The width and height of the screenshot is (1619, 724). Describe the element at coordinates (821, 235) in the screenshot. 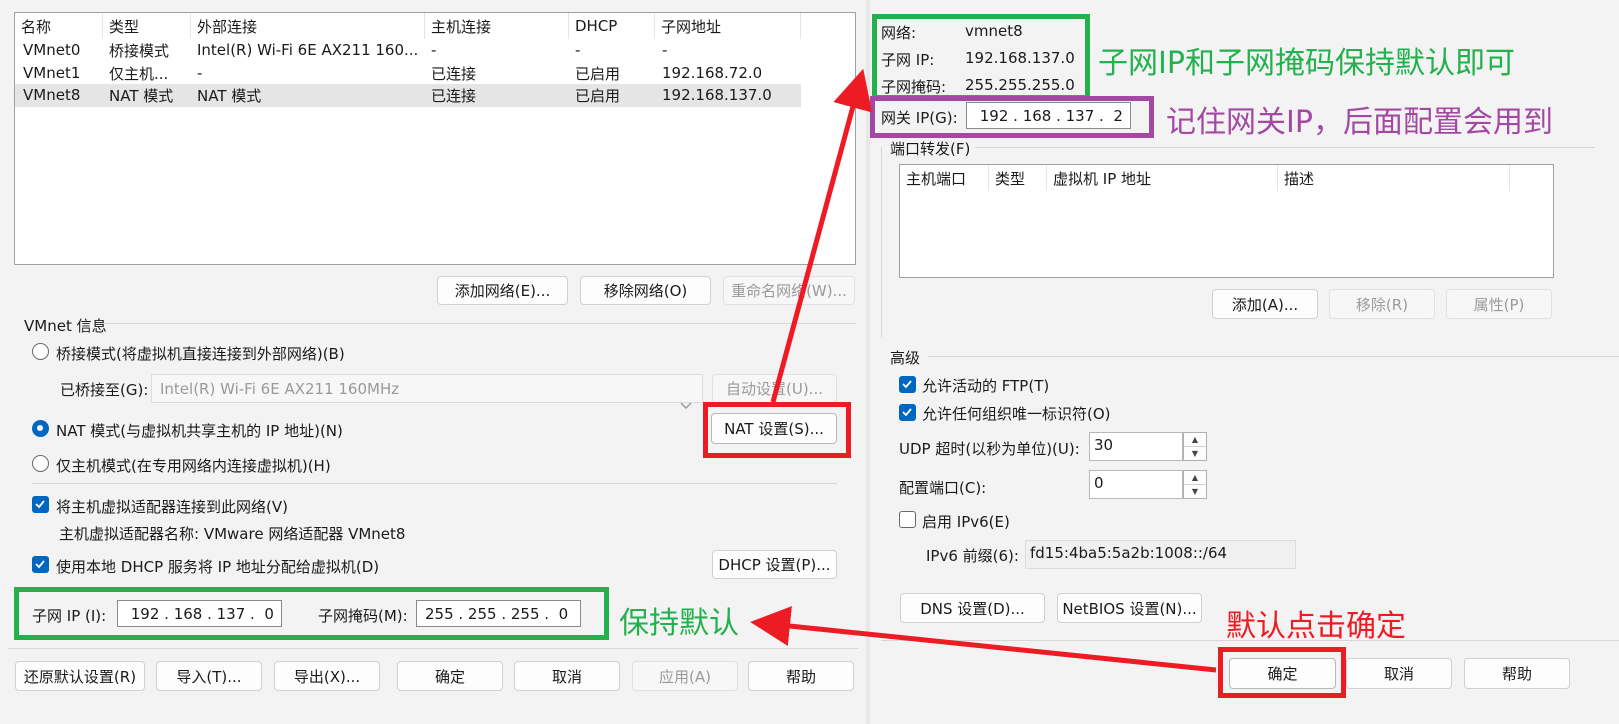

I see `arrow-to-gateway` at that location.